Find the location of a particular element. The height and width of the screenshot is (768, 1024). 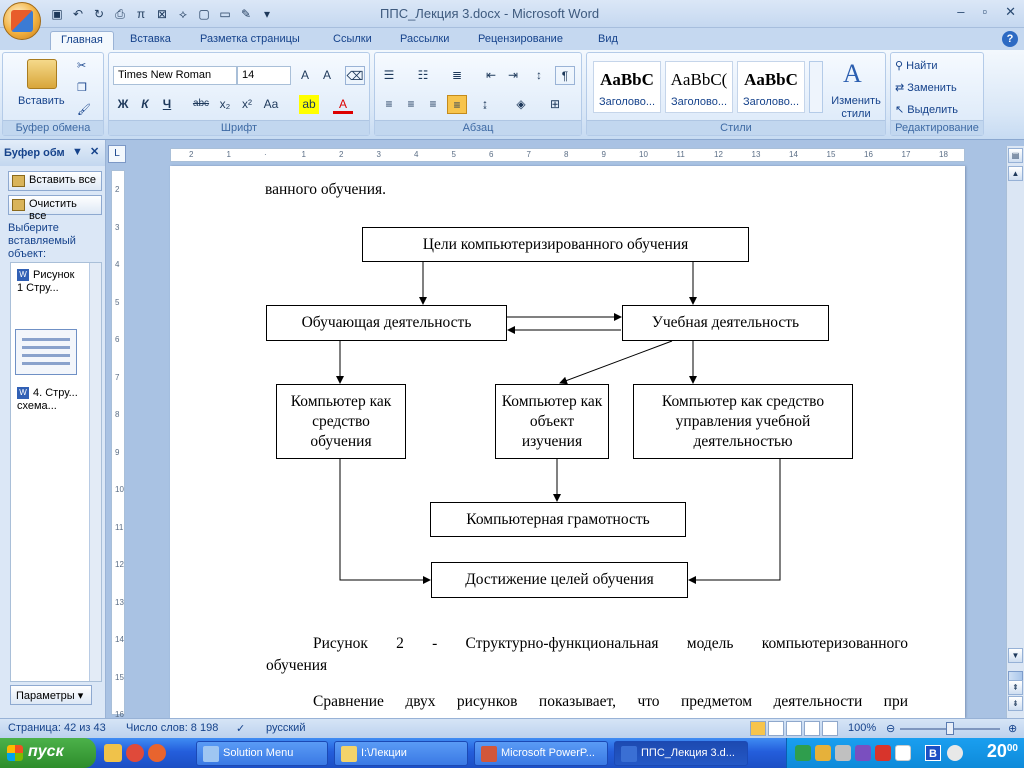

start-button: пуск is located at coordinates (48, 753).